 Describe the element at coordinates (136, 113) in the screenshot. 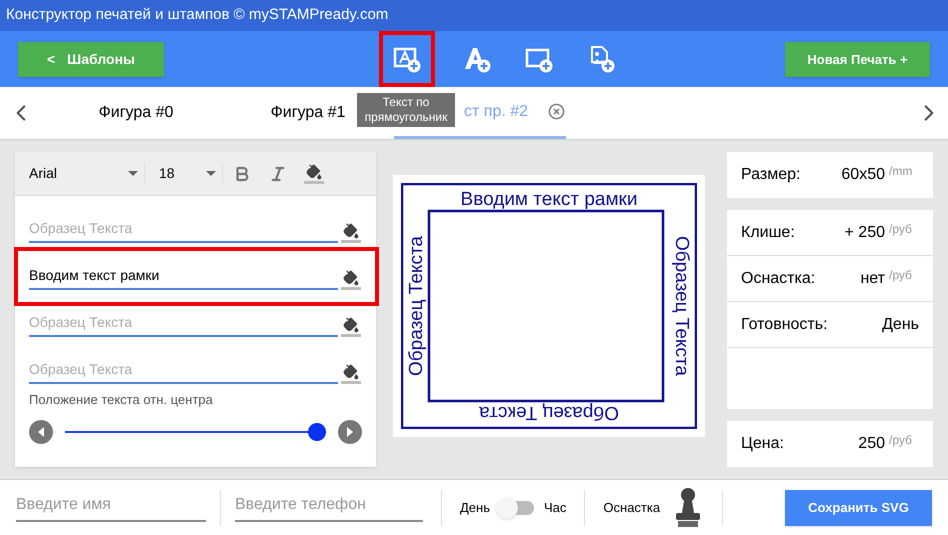

I see `tab: Фигура #0` at that location.